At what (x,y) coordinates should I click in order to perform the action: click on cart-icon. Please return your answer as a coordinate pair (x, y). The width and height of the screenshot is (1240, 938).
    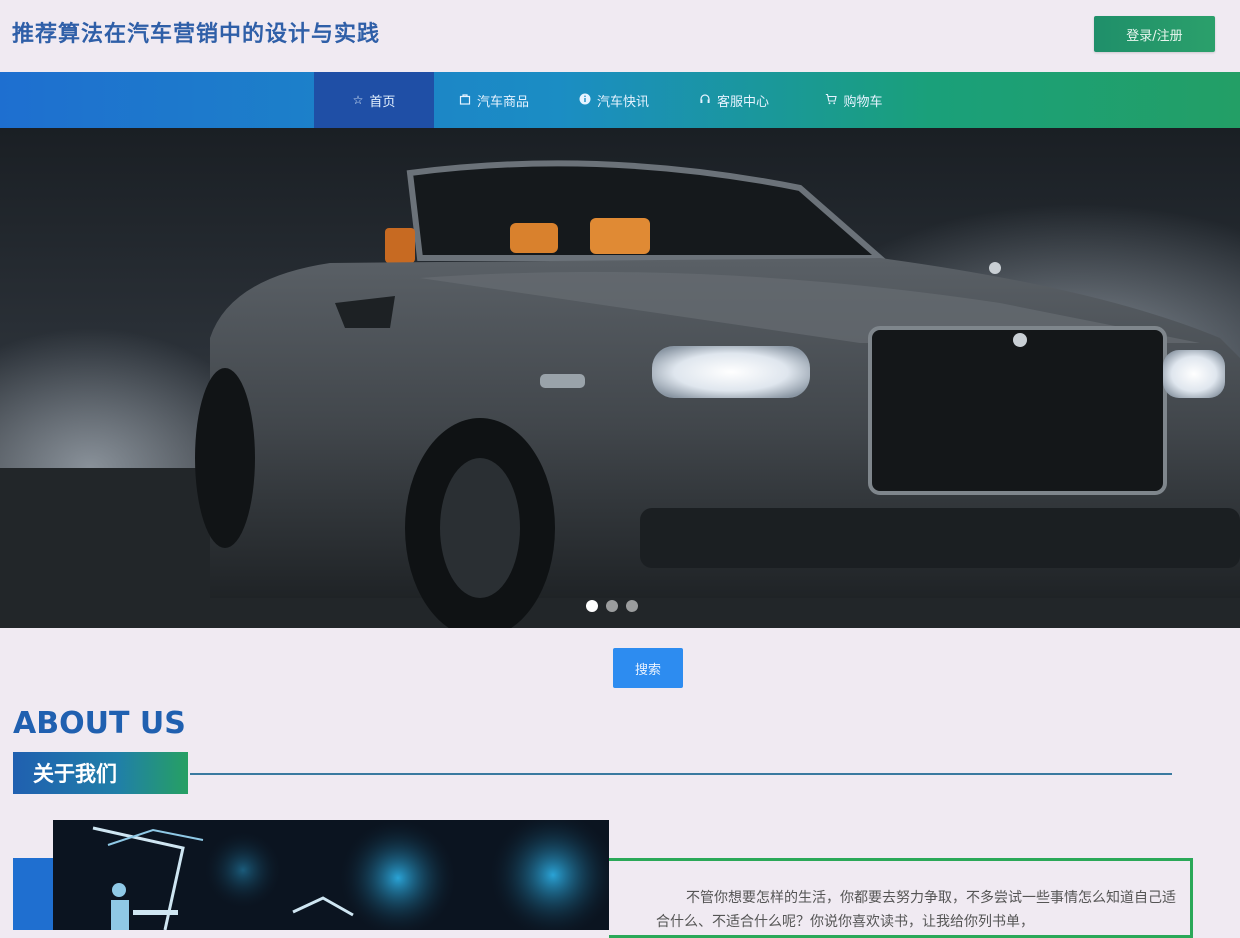
    Looking at the image, I should click on (831, 100).